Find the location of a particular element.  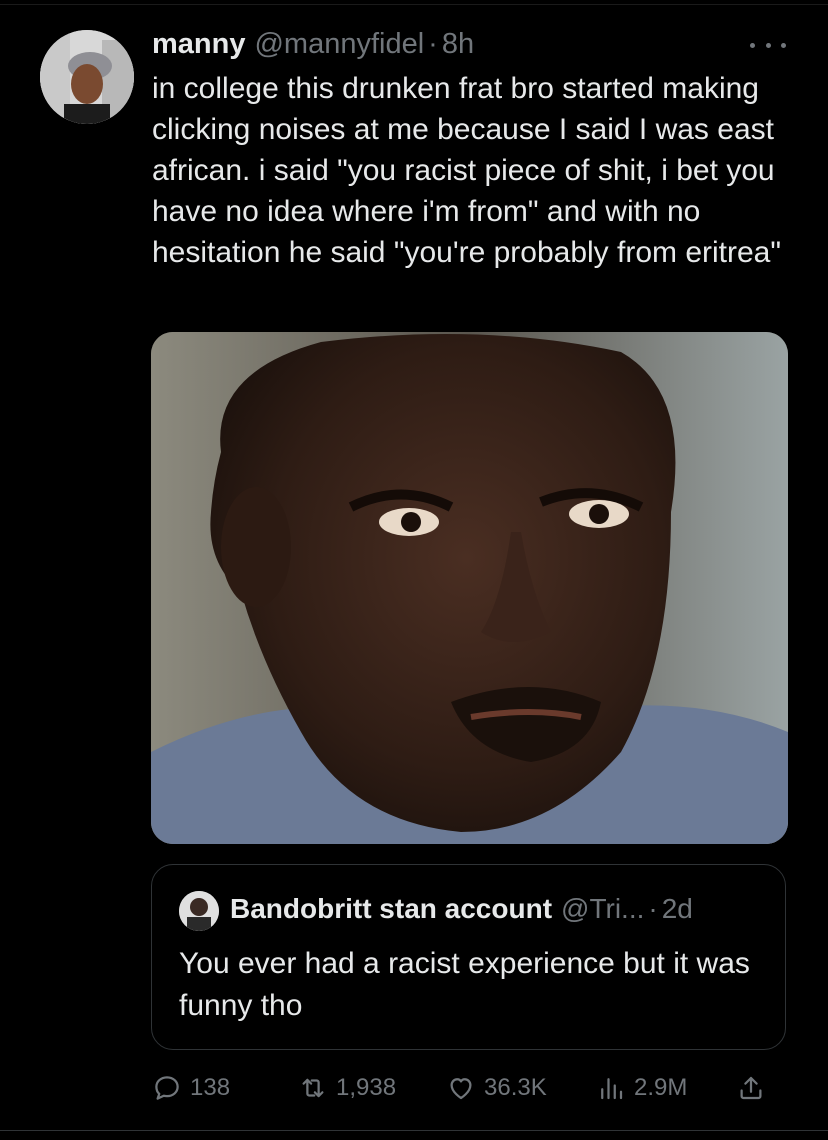

quote-avatar-image is located at coordinates (199, 911).